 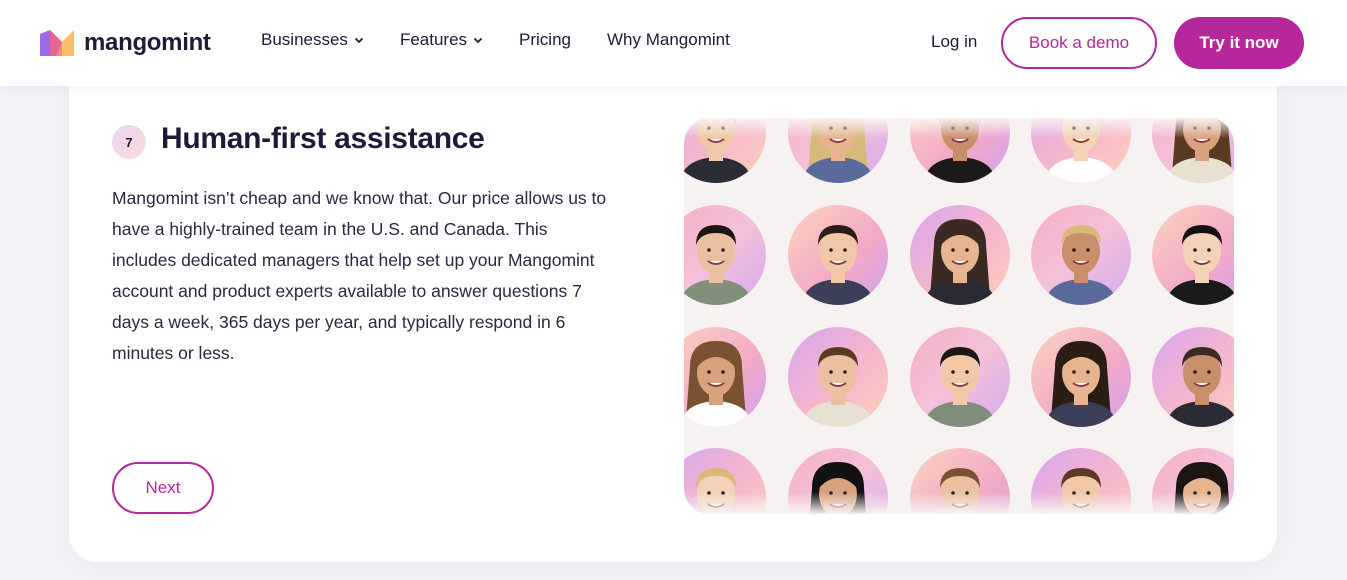 I want to click on nav-item-label: Businesses, so click(x=304, y=39).